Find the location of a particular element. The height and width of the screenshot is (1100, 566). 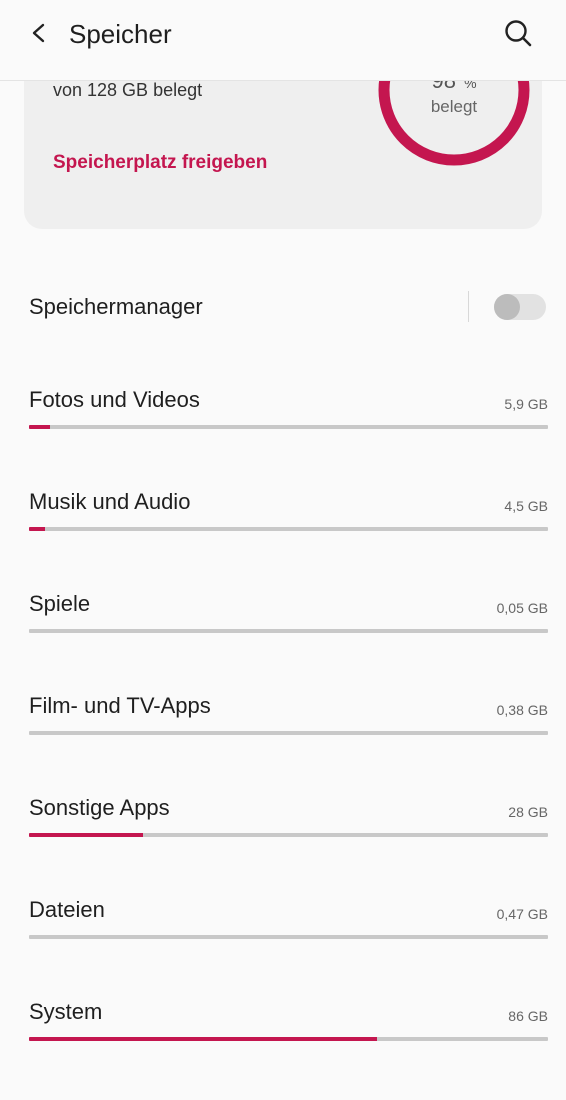

arrow-left-icon is located at coordinates (38, 33).